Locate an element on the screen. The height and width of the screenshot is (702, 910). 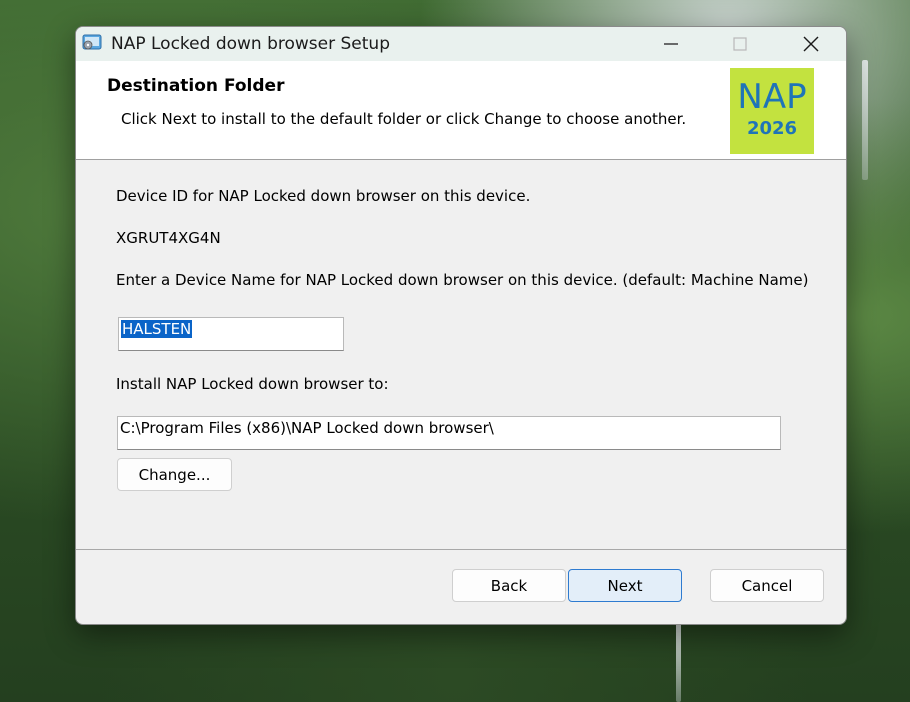
logo-name: NAP is located at coordinates (772, 97).